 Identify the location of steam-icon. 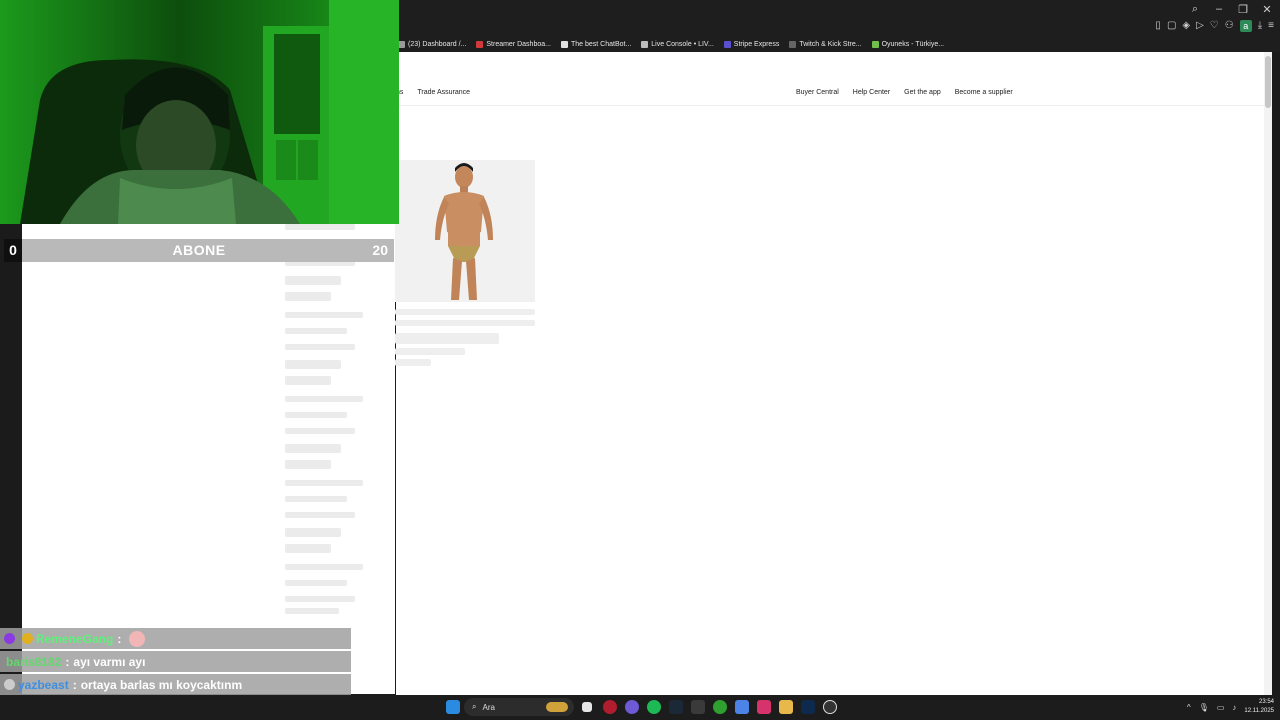
(676, 707).